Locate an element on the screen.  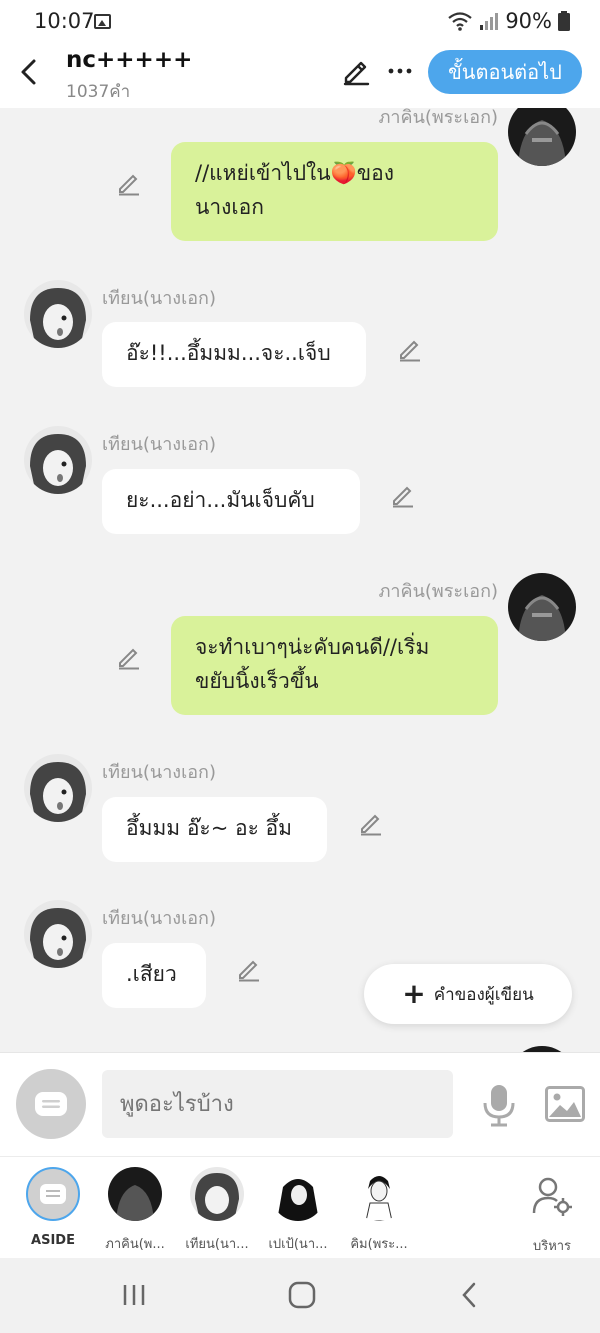
edit-icon is located at coordinates (356, 71).